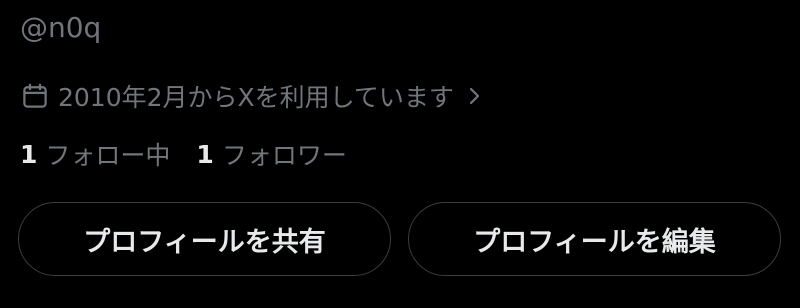 This screenshot has width=800, height=308. I want to click on profile-handle: @n0q, so click(61, 27).